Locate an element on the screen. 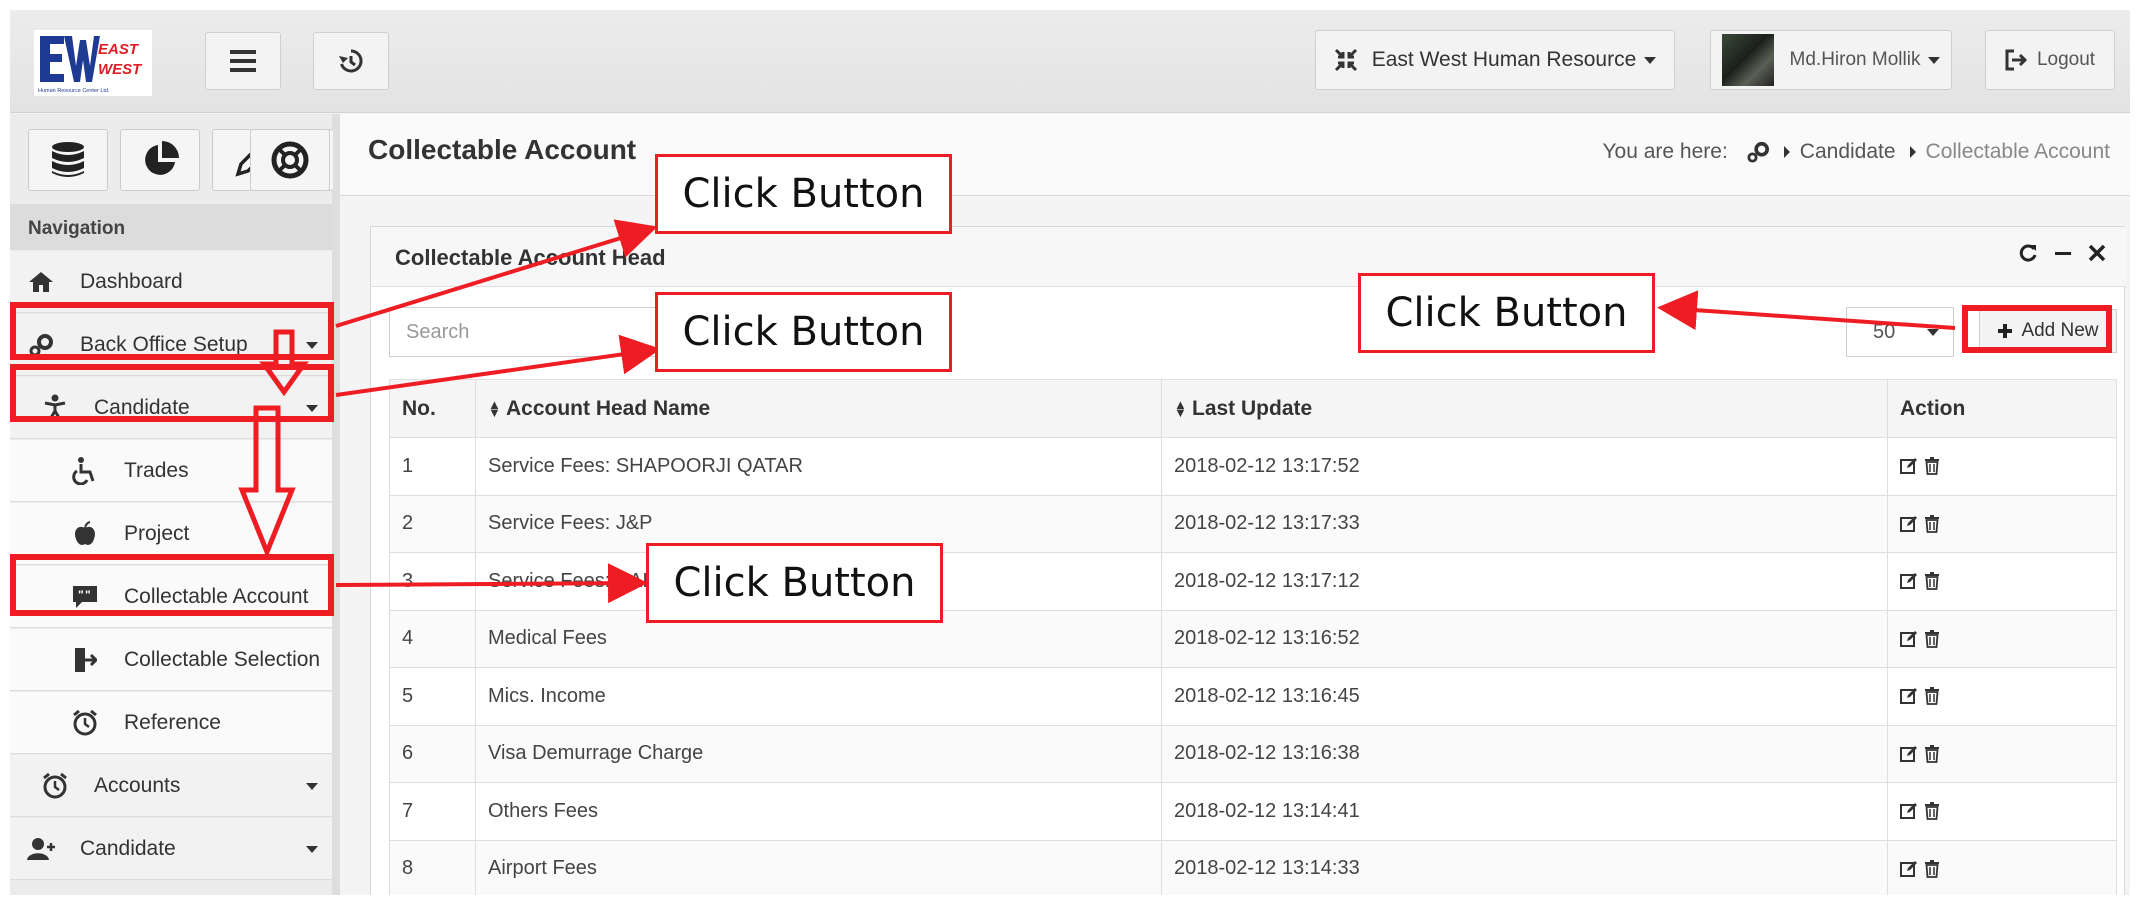  sidebar-item-trades: Trades is located at coordinates (171, 471).